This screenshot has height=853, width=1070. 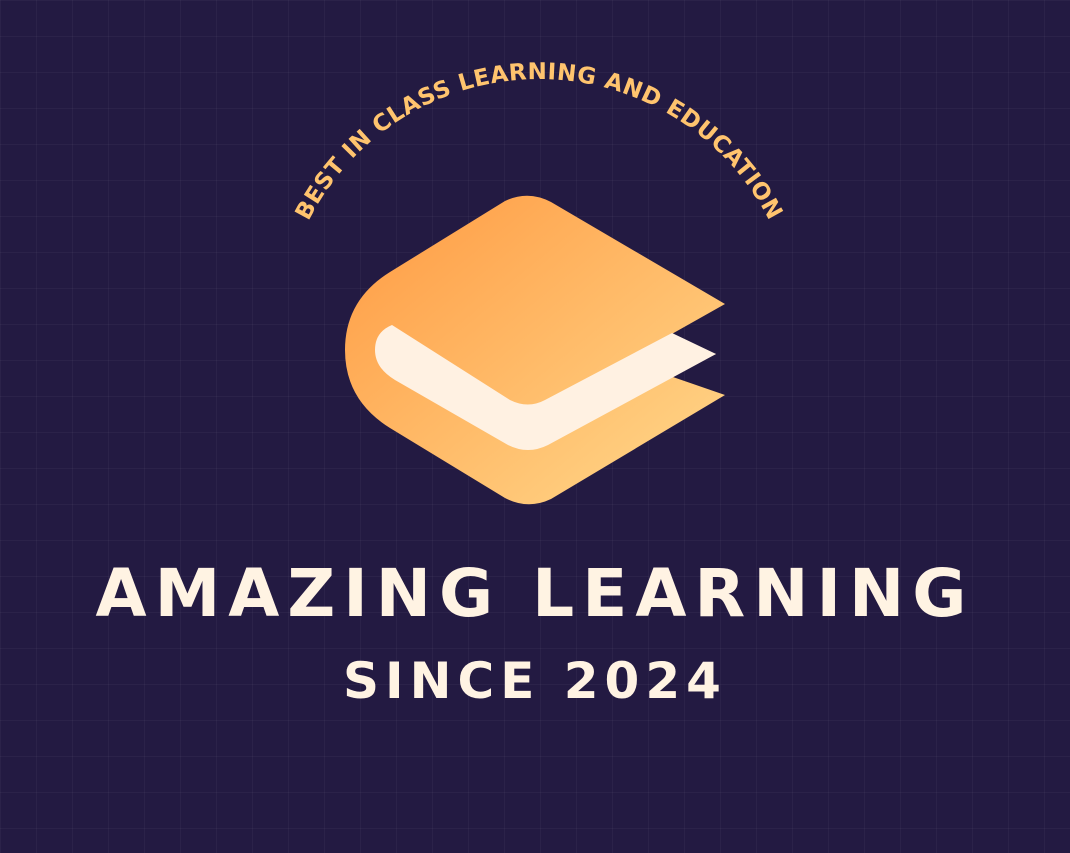 What do you see at coordinates (535, 681) in the screenshot?
I see `brand-subtitle: SINCE 2024` at bounding box center [535, 681].